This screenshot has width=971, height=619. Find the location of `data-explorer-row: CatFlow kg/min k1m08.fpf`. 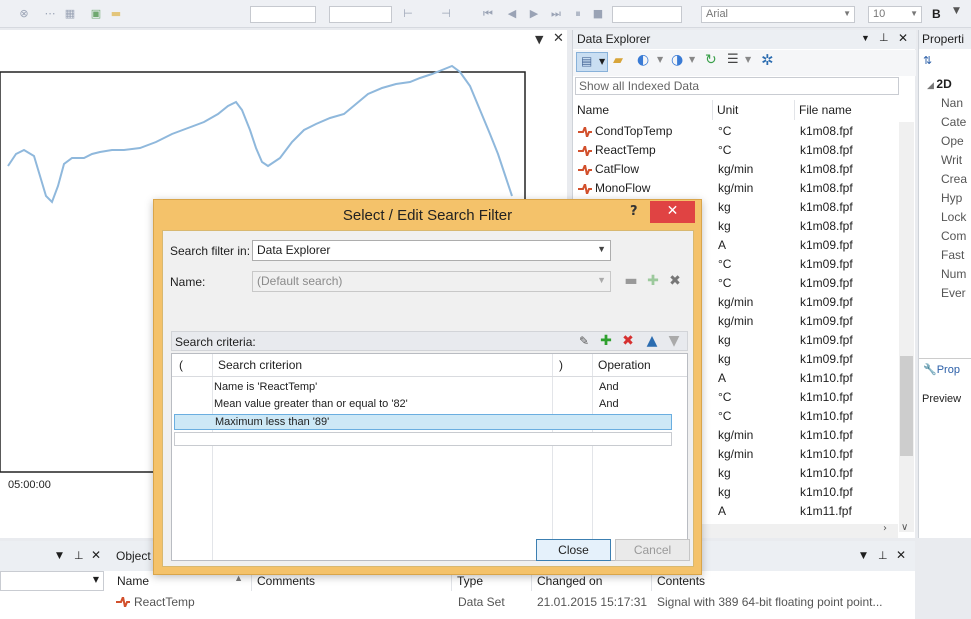

data-explorer-row: CatFlow kg/min k1m08.fpf is located at coordinates (738, 169).